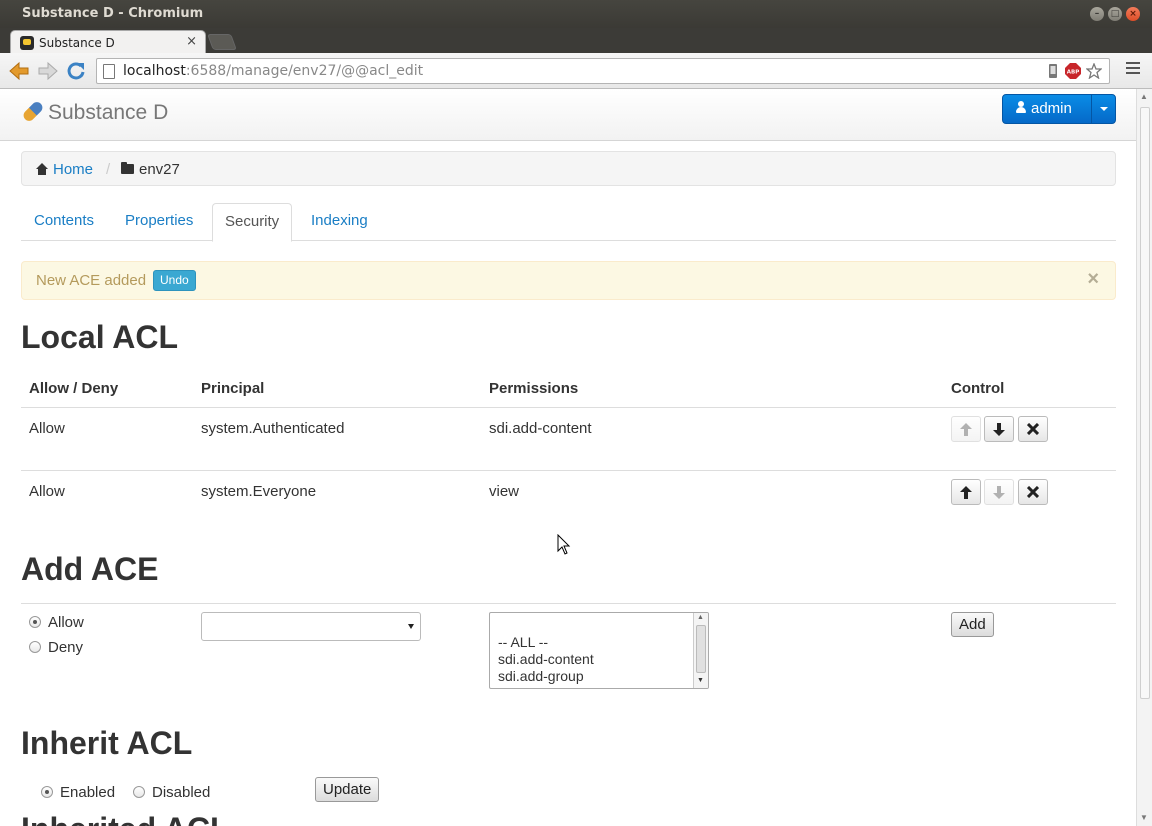 Image resolution: width=1152 pixels, height=826 pixels. I want to click on breadcrumb-current: env27, so click(150, 169).